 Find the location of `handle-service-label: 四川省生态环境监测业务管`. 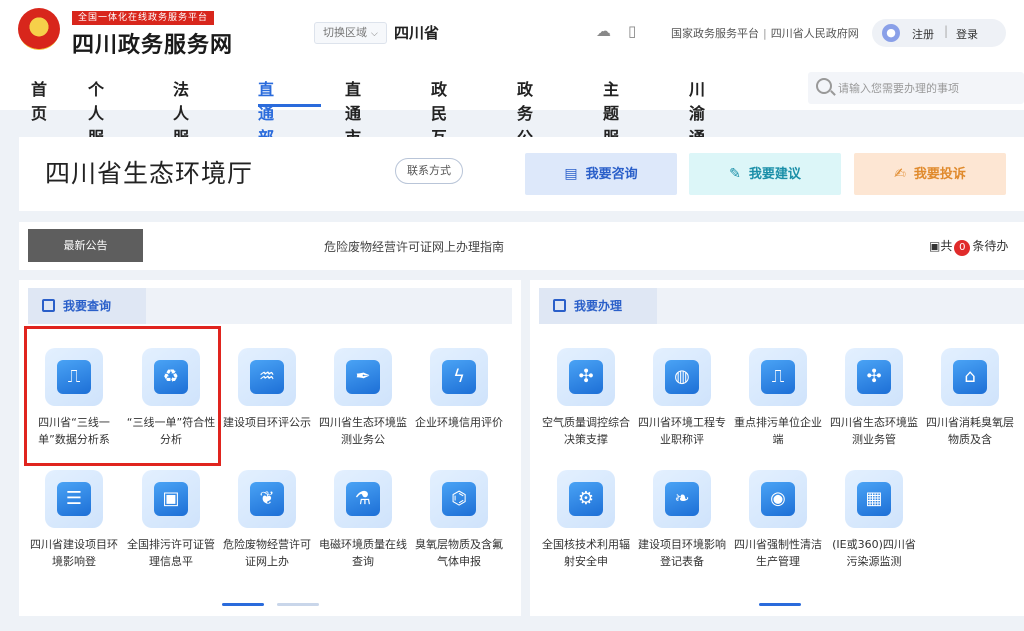

handle-service-label: 四川省生态环境监测业务管 is located at coordinates (874, 431).